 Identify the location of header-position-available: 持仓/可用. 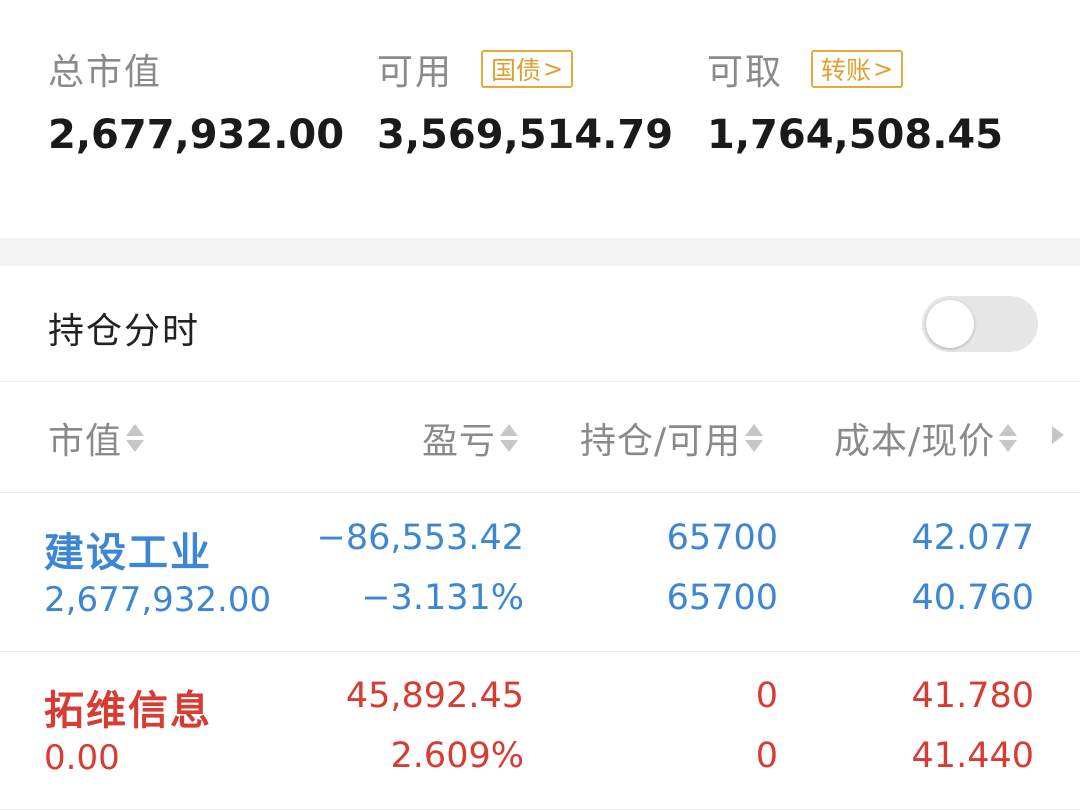
(661, 441).